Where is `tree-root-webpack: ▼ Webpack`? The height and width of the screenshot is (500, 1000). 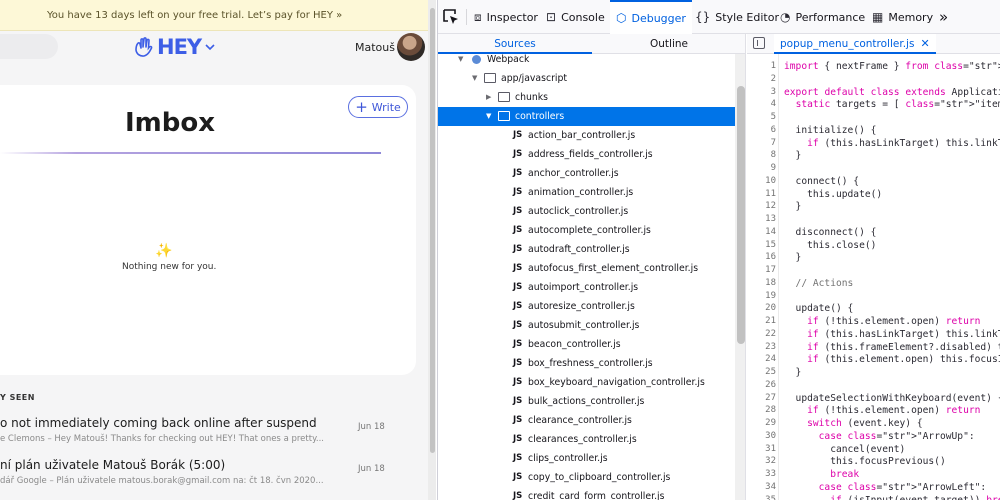 tree-root-webpack: ▼ Webpack is located at coordinates (588, 59).